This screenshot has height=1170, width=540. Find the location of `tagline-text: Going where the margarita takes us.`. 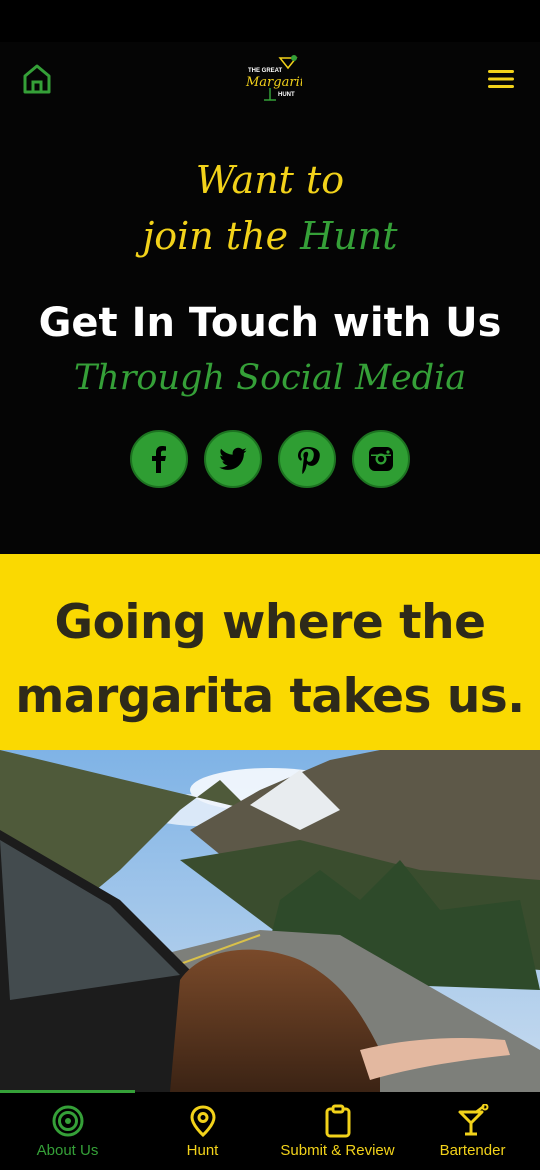

tagline-text: Going where the margarita takes us. is located at coordinates (270, 660).